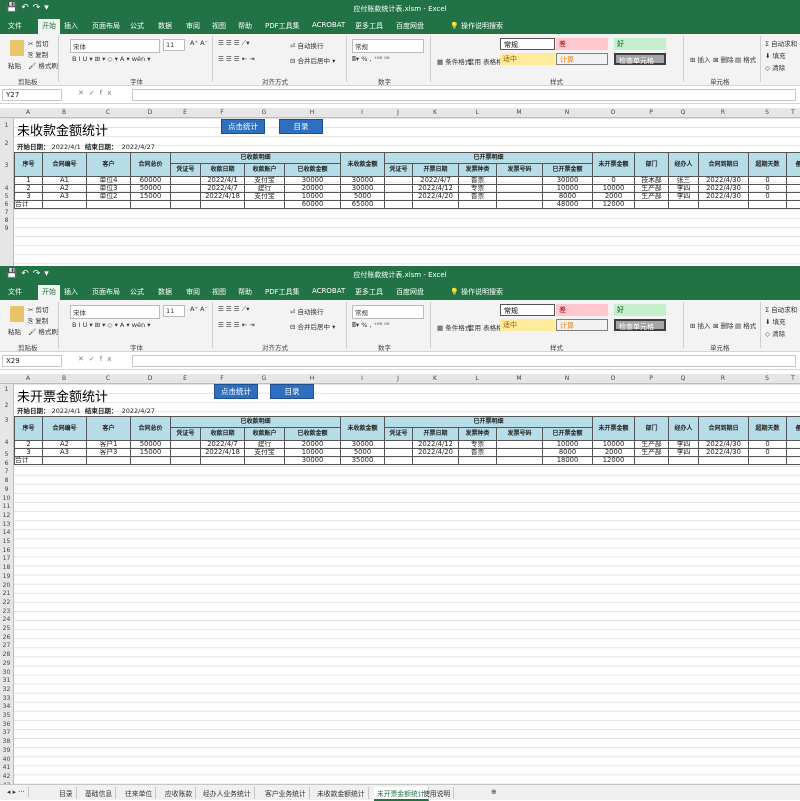  Describe the element at coordinates (6, 759) in the screenshot. I see `row-header: 40` at that location.